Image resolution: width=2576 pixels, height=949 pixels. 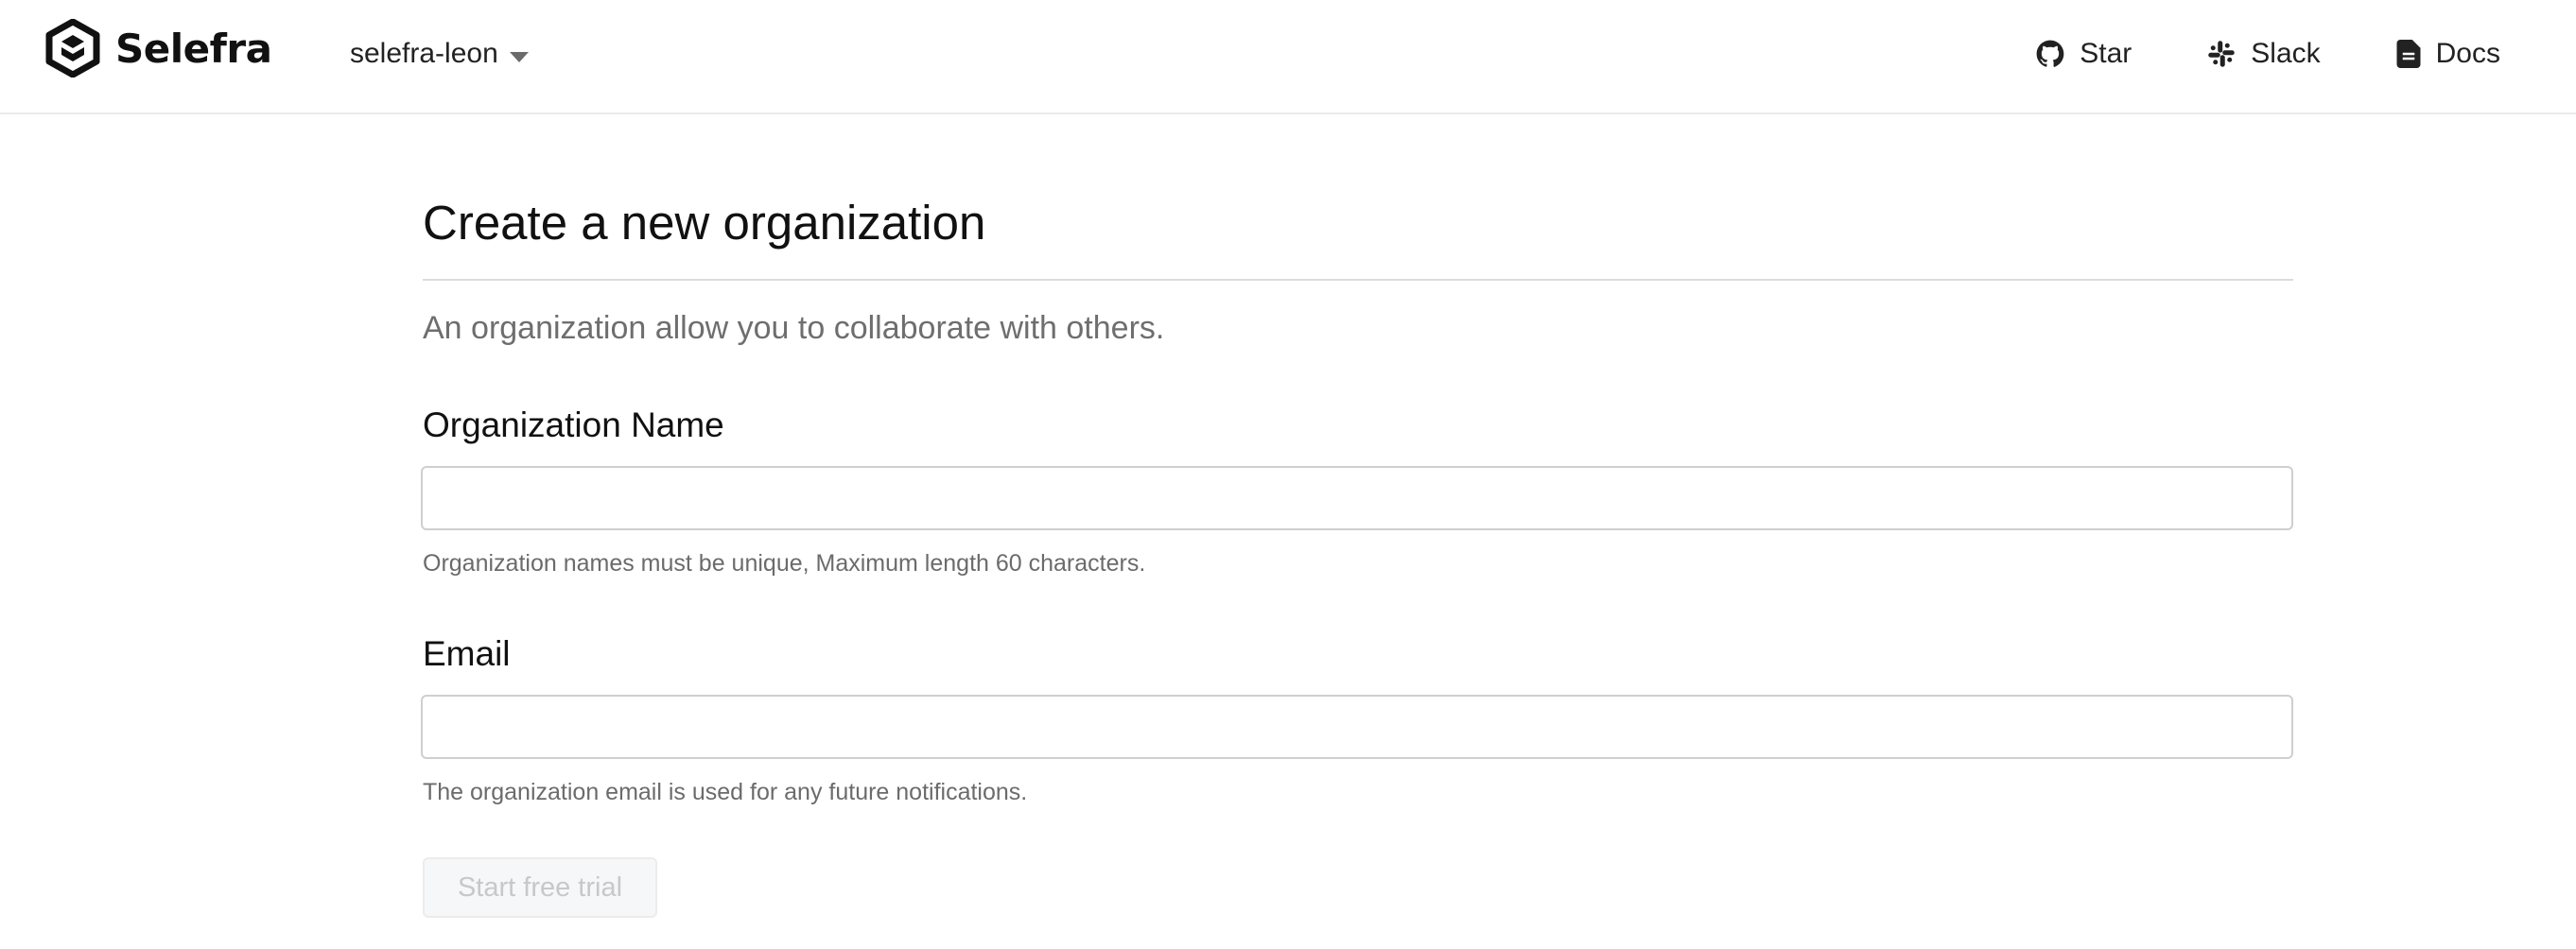 I want to click on email-label: Email, so click(x=467, y=653).